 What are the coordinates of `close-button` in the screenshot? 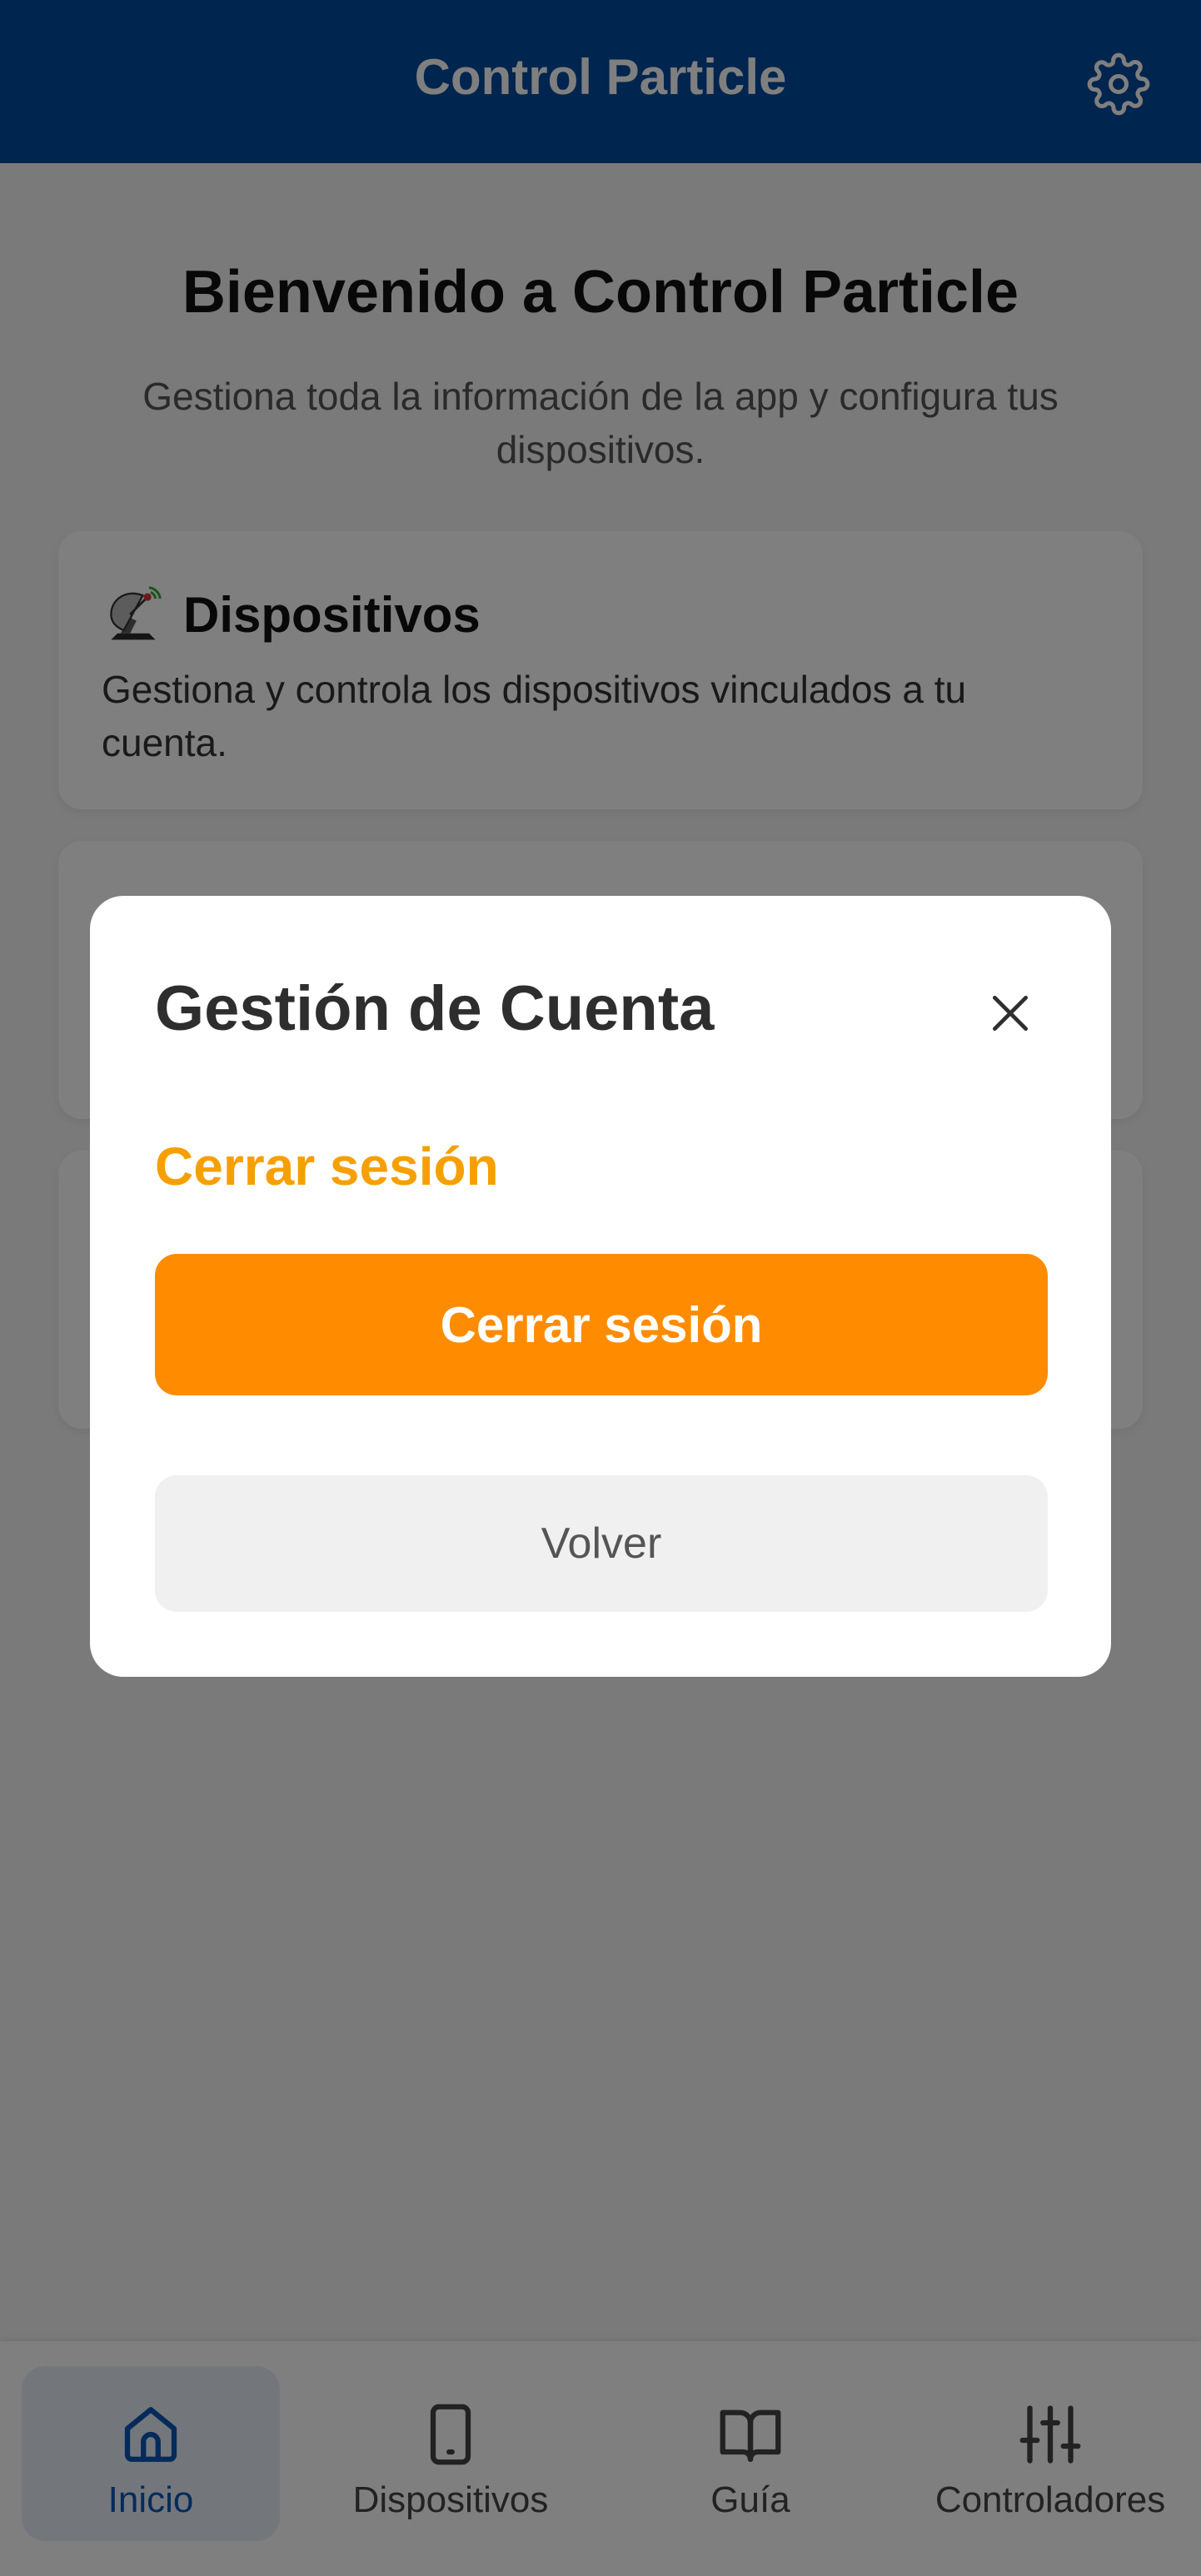 It's located at (1010, 1013).